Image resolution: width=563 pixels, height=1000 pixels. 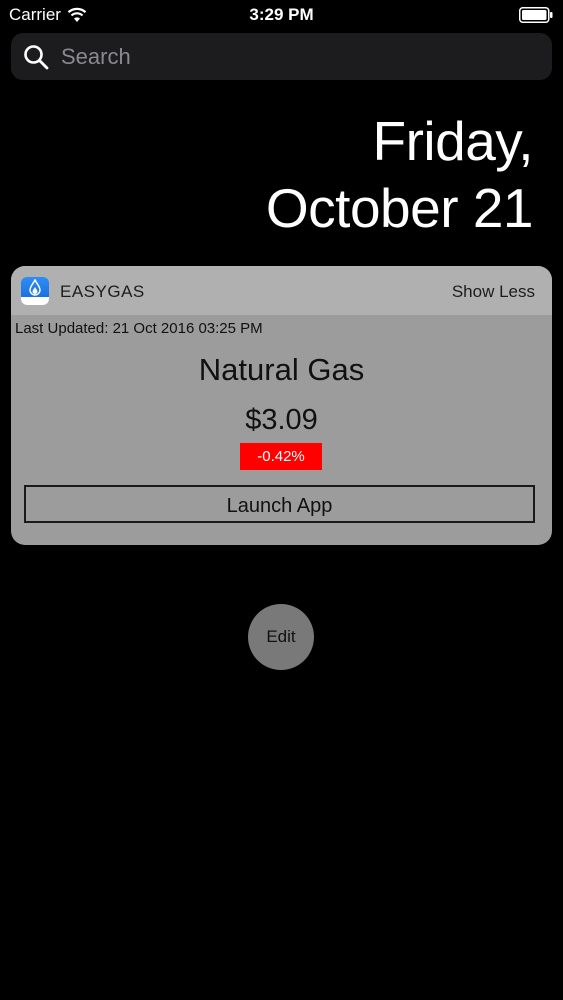 I want to click on date-weekday: Friday,, so click(x=452, y=141).